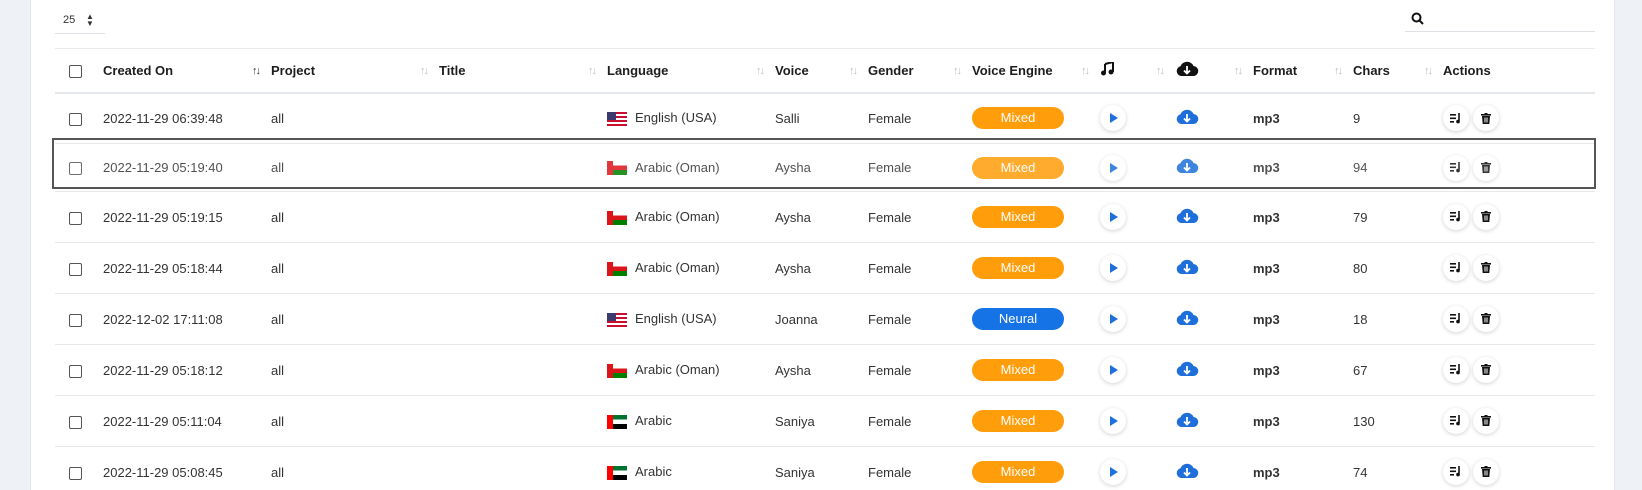  Describe the element at coordinates (187, 71) in the screenshot. I see `column-header-created-on: Created On ↑↓` at that location.